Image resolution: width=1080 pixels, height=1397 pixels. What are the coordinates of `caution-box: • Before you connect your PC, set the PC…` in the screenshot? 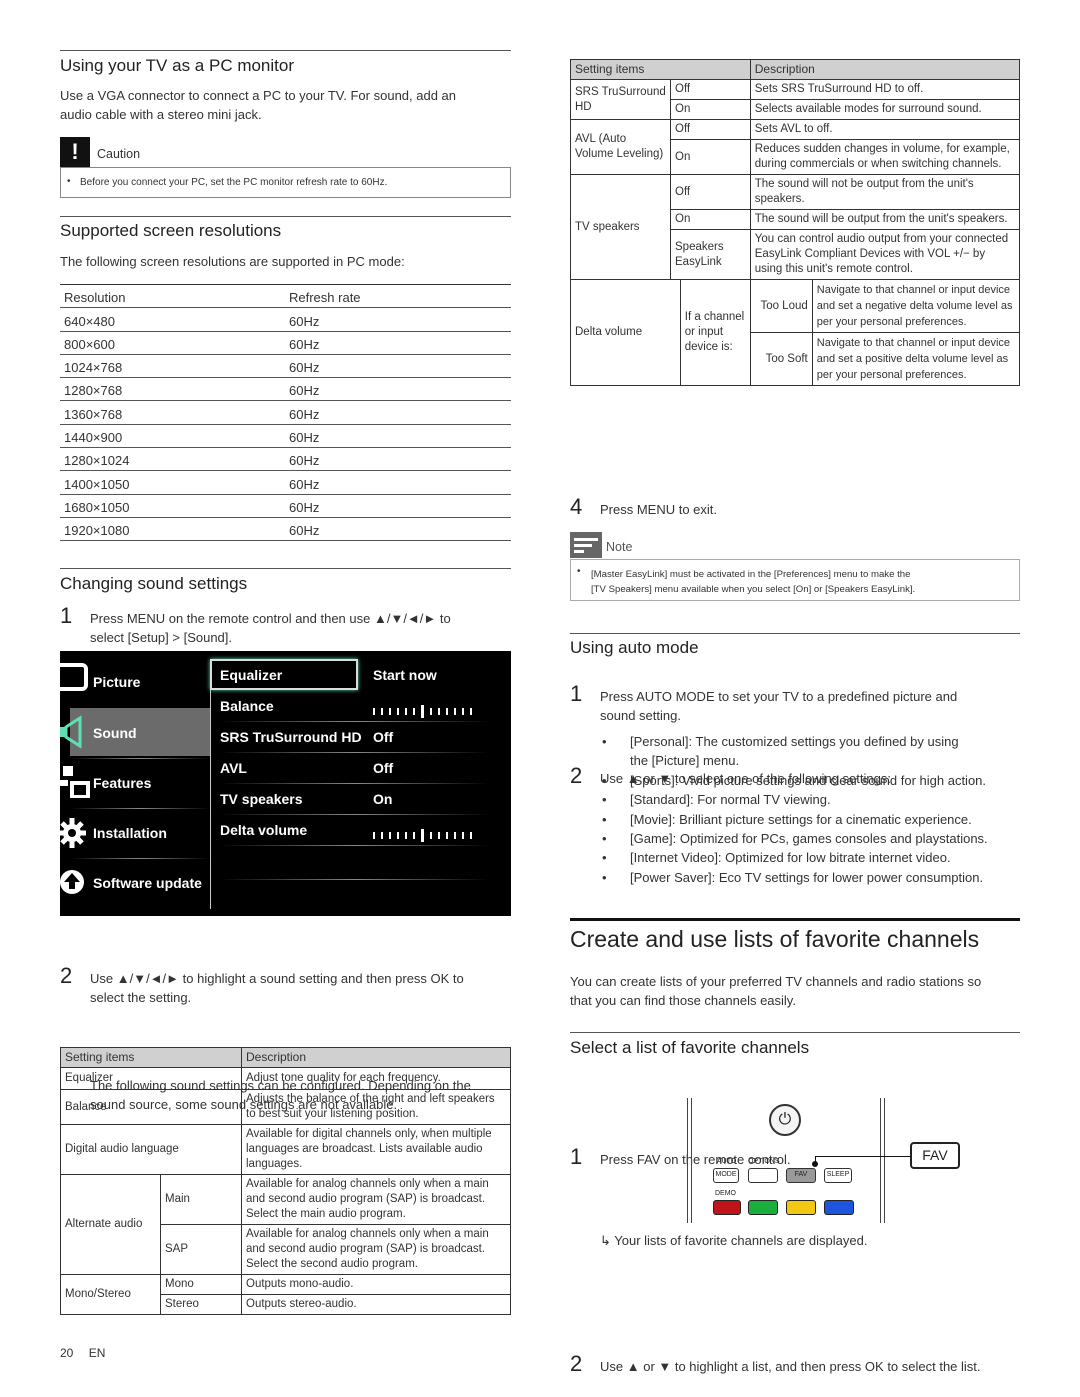 It's located at (285, 182).